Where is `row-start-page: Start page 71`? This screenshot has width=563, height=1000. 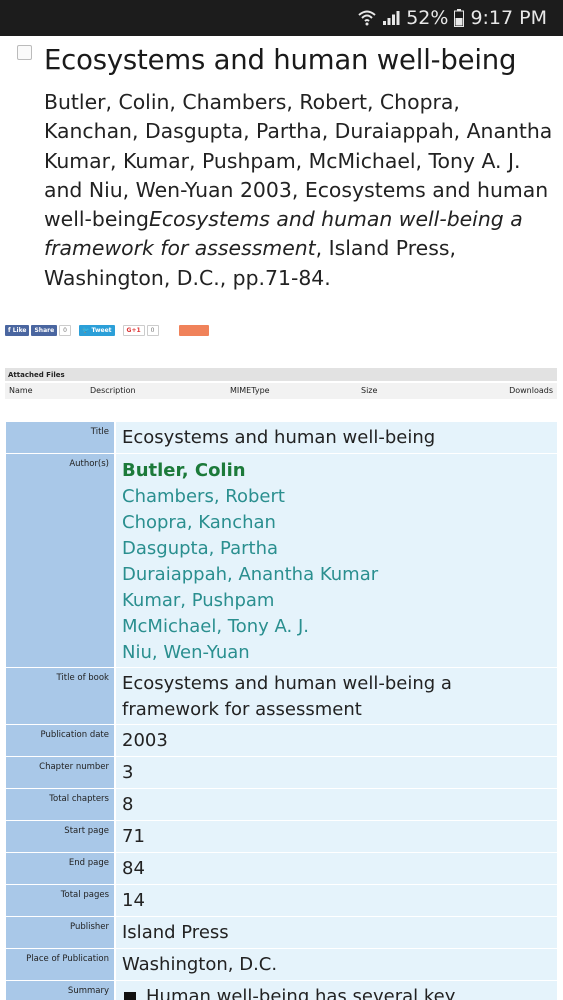 row-start-page: Start page 71 is located at coordinates (281, 837).